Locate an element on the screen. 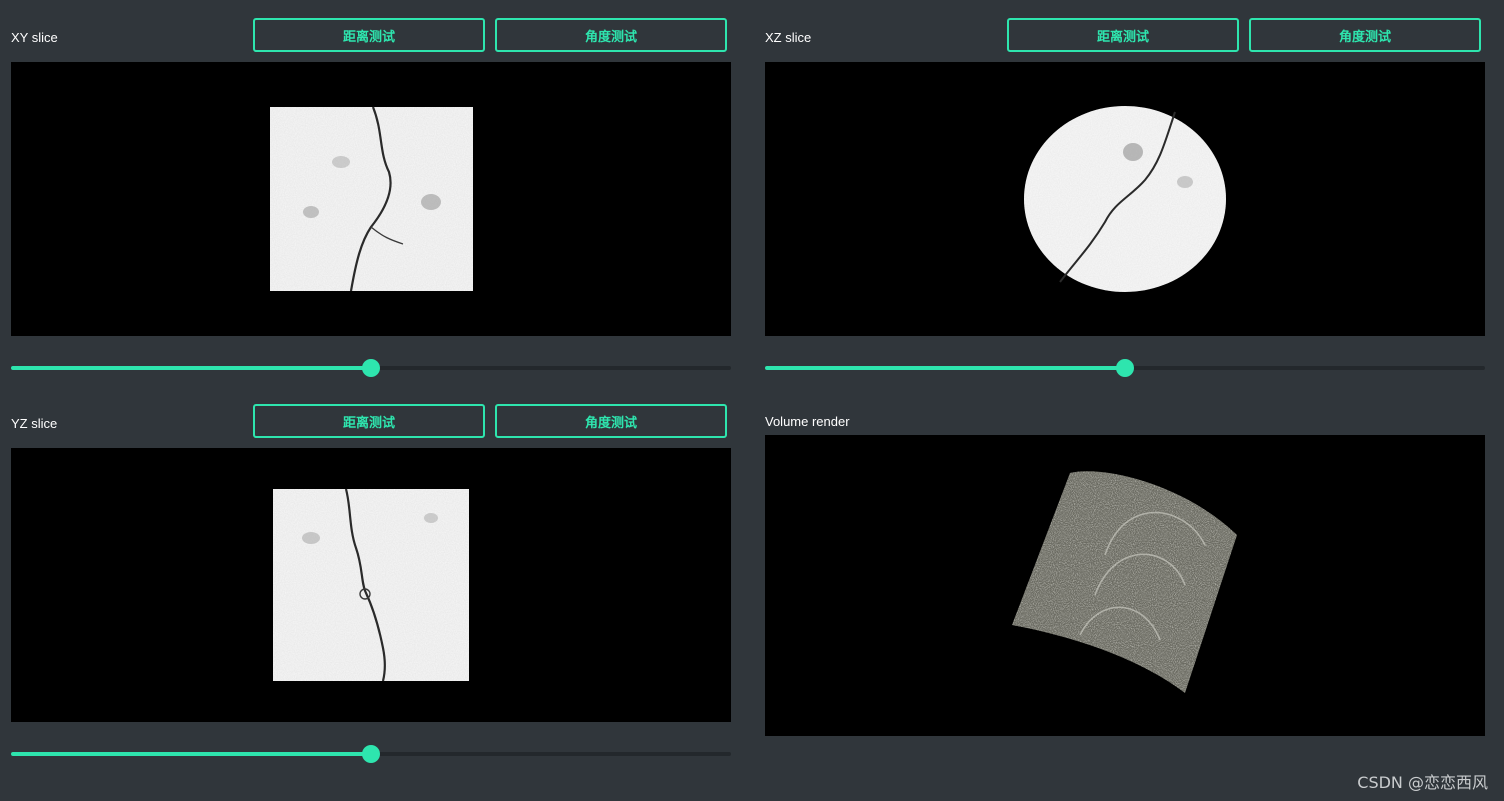  xy-slider-fill is located at coordinates (191, 368).